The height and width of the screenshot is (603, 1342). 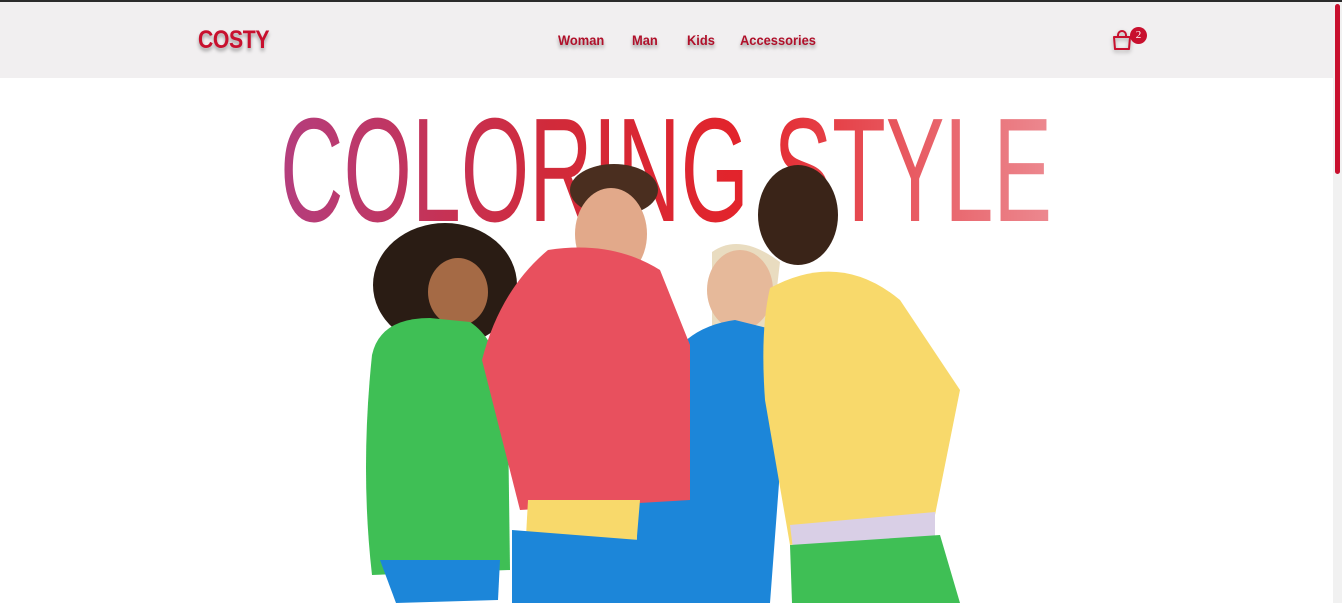 What do you see at coordinates (1337, 89) in the screenshot?
I see `scrollbar-thumb` at bounding box center [1337, 89].